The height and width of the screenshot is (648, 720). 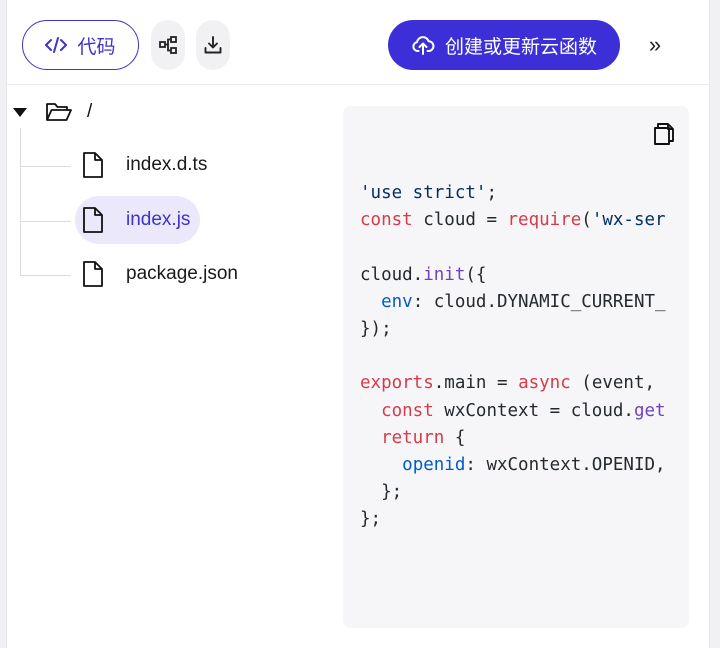 What do you see at coordinates (586, 220) in the screenshot?
I see `code-token: (` at bounding box center [586, 220].